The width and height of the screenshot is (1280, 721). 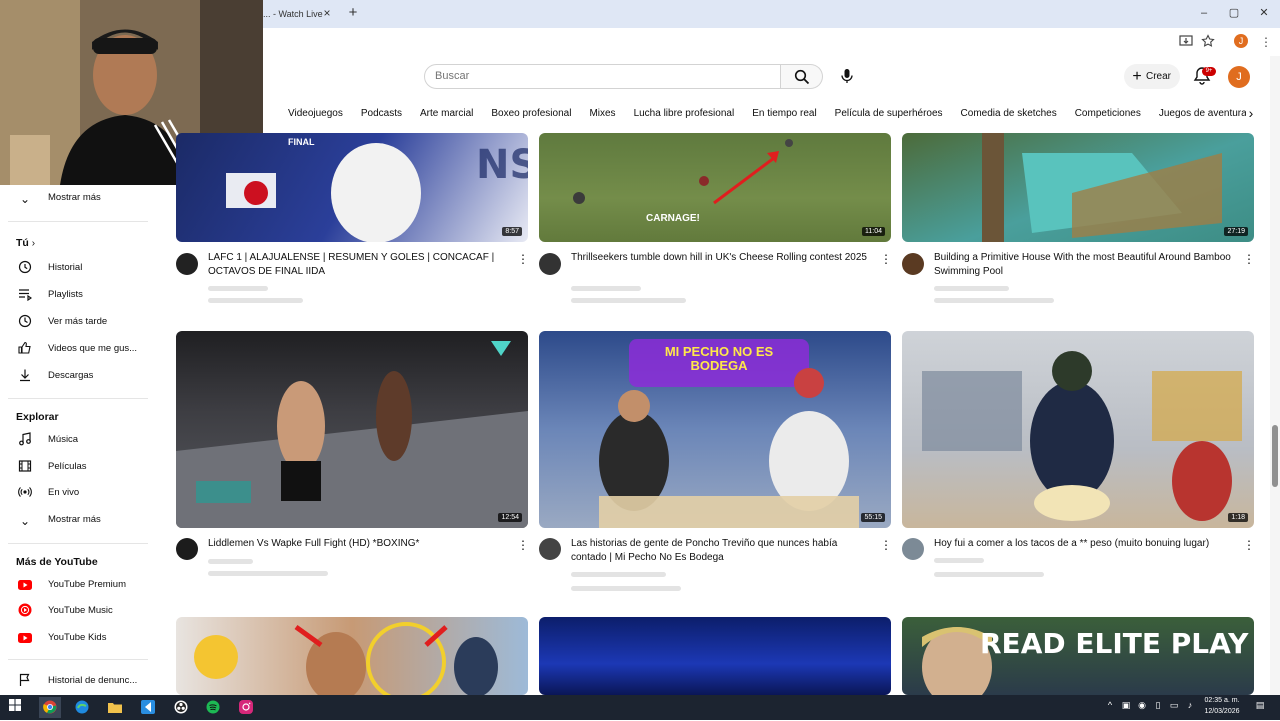 I want to click on youtube-music-icon, so click(x=25, y=612).